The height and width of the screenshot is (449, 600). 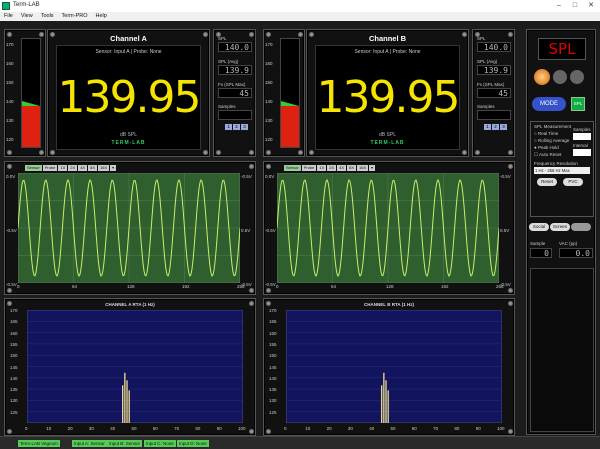 I want to click on fx-max-display: 45, so click(x=494, y=93).